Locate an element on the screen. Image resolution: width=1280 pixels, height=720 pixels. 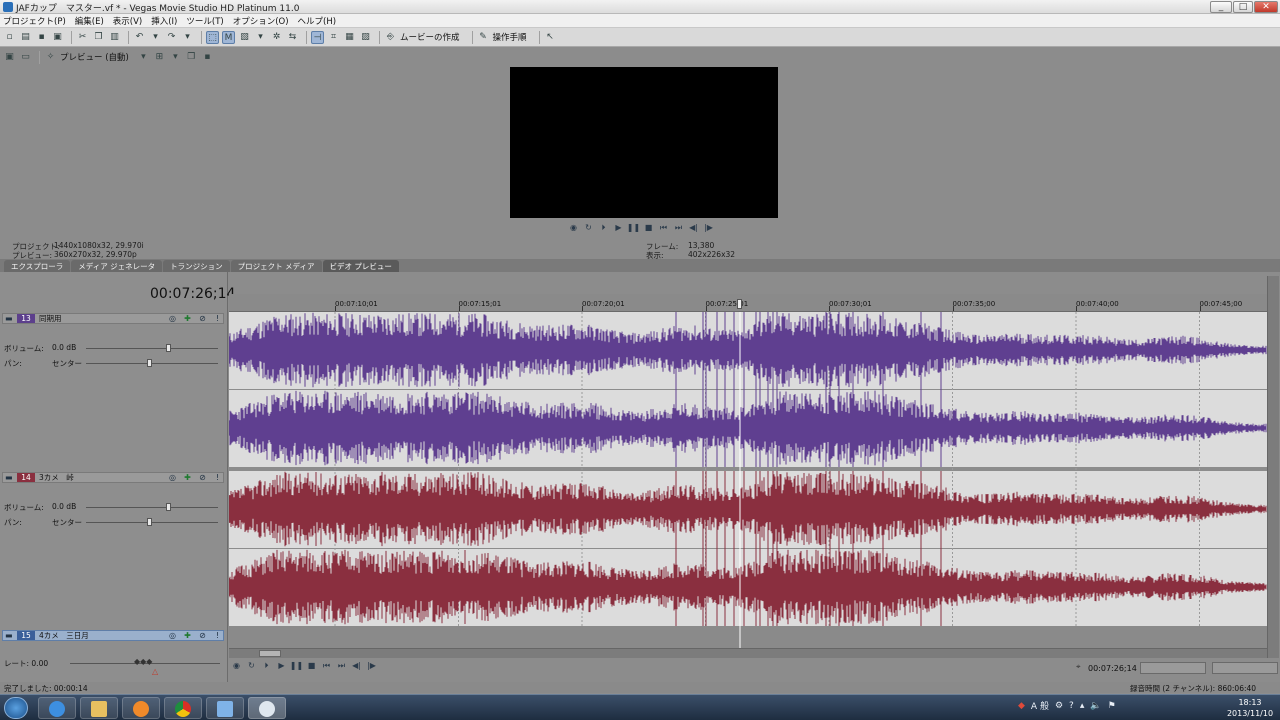
preview-properties-icon: ▣ is located at coordinates (9, 57).